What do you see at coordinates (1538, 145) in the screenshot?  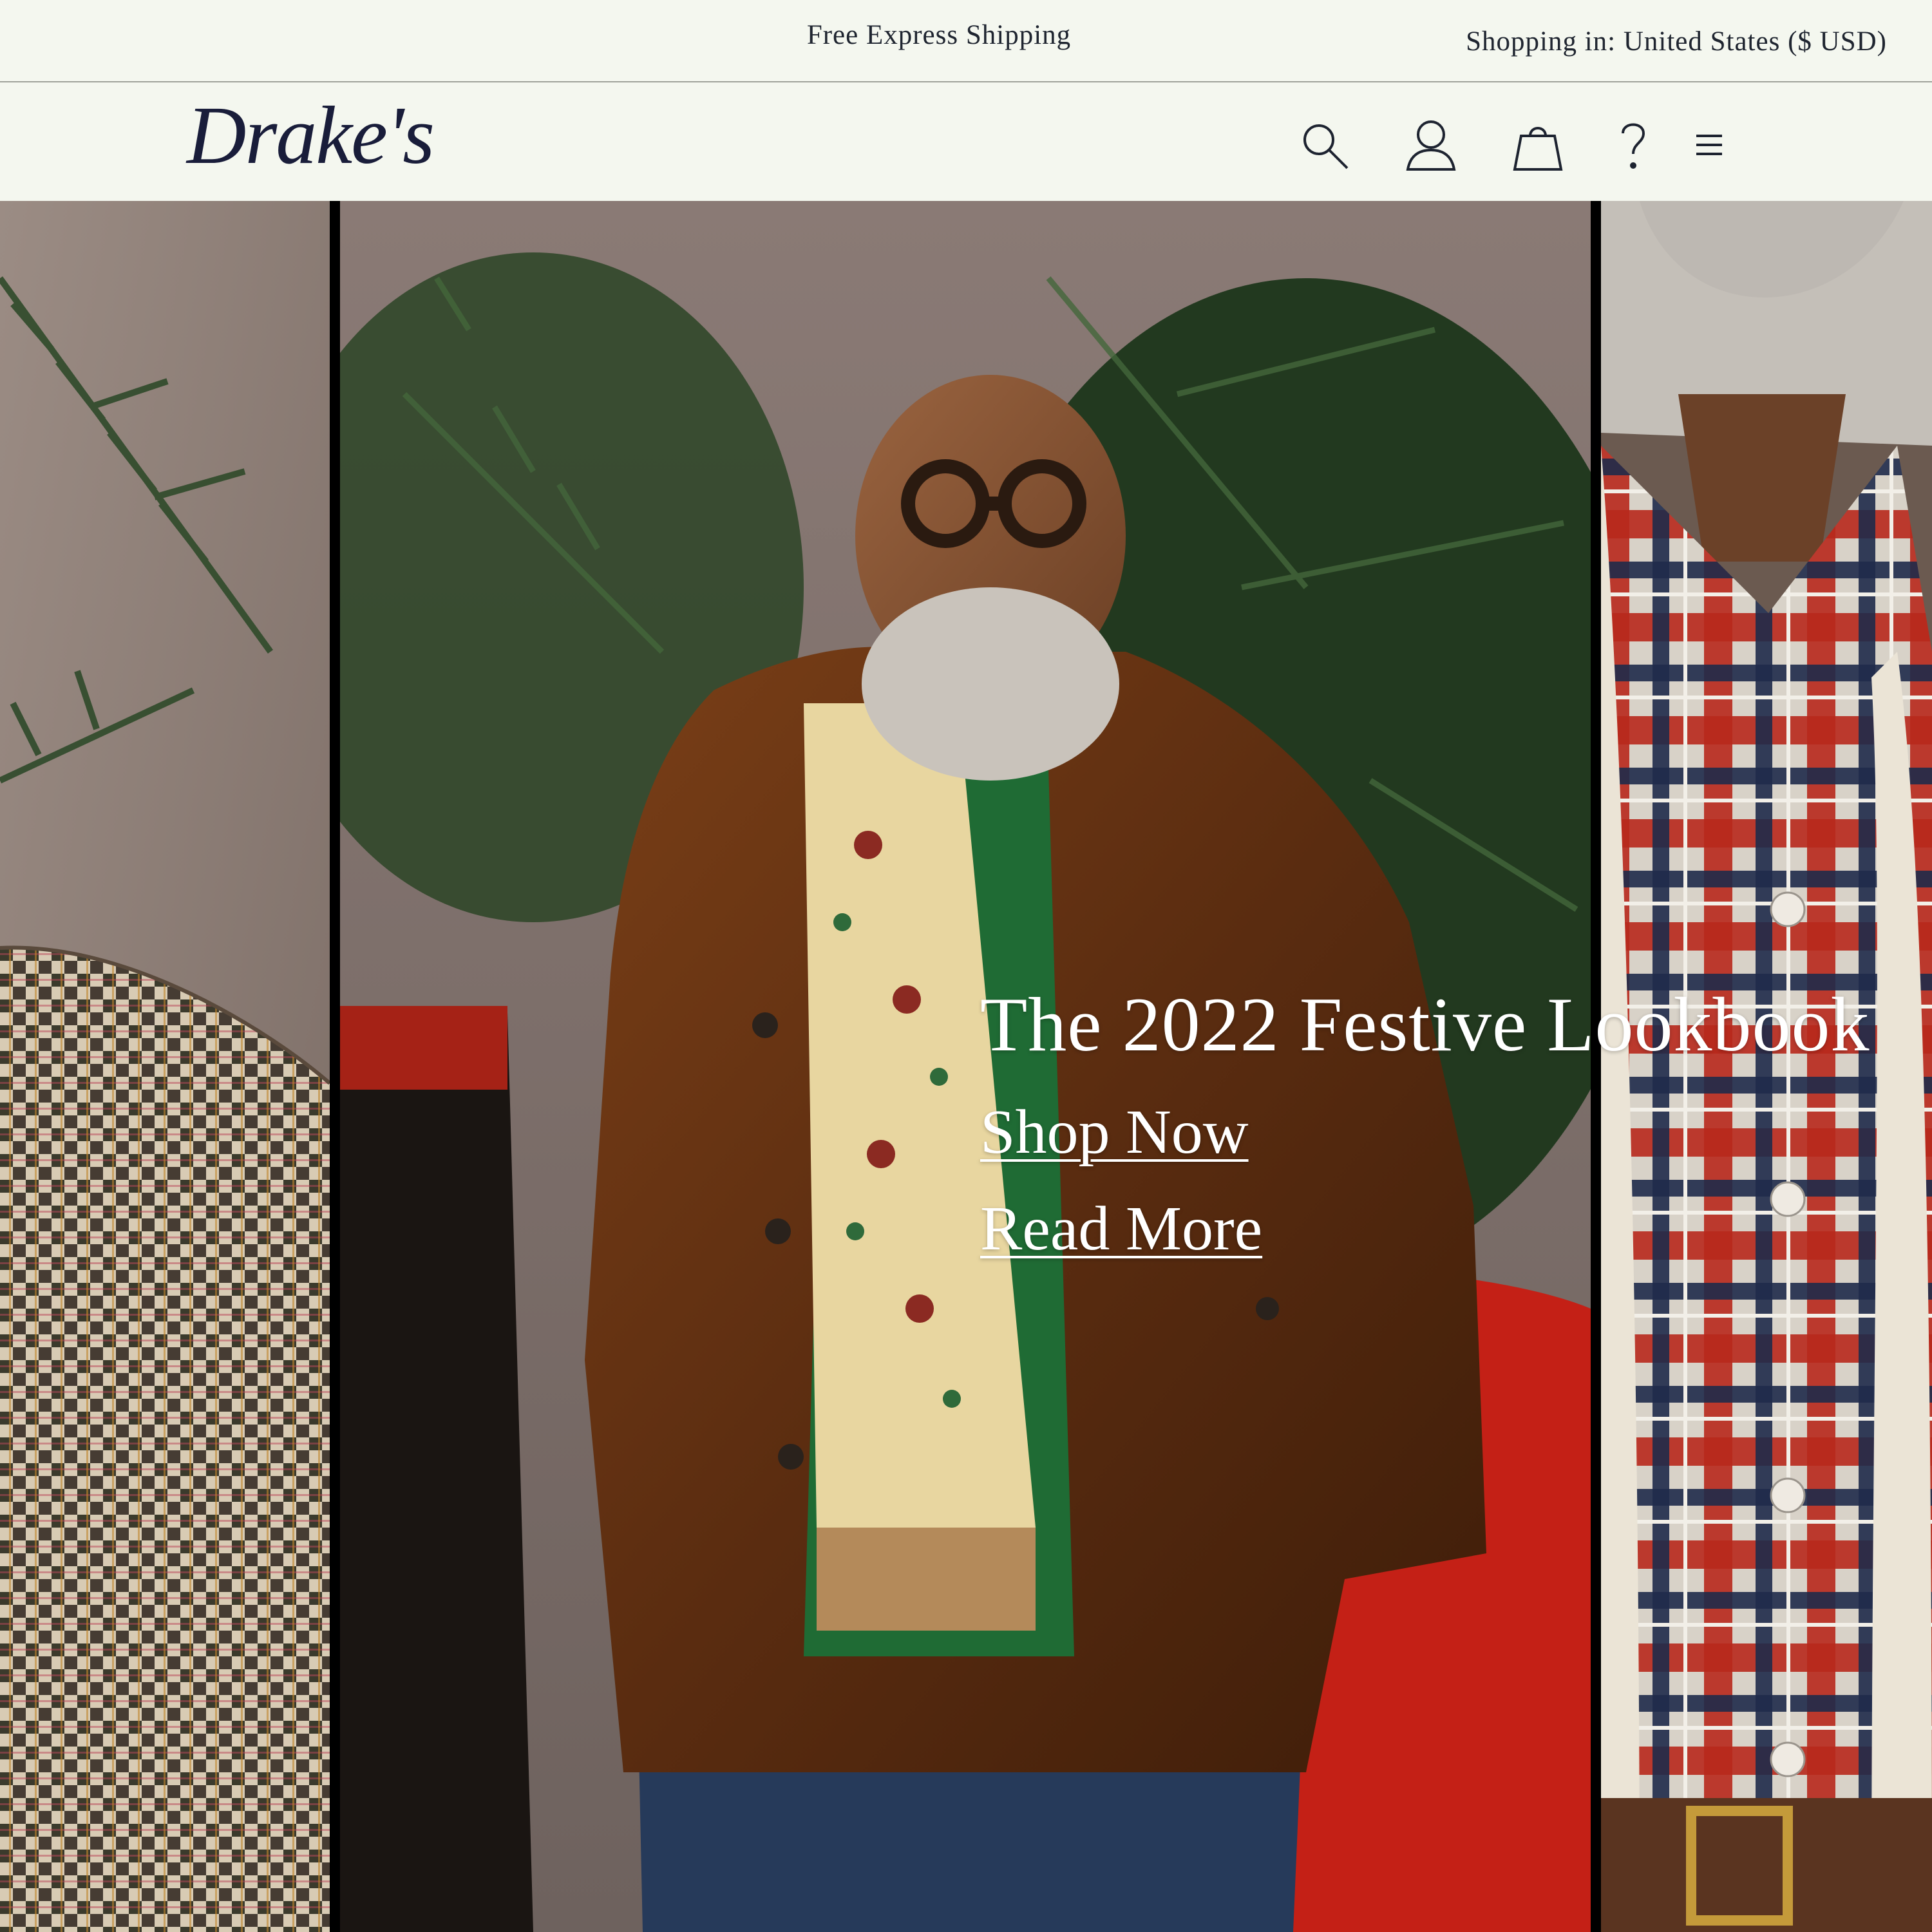 I see `bag-icon` at bounding box center [1538, 145].